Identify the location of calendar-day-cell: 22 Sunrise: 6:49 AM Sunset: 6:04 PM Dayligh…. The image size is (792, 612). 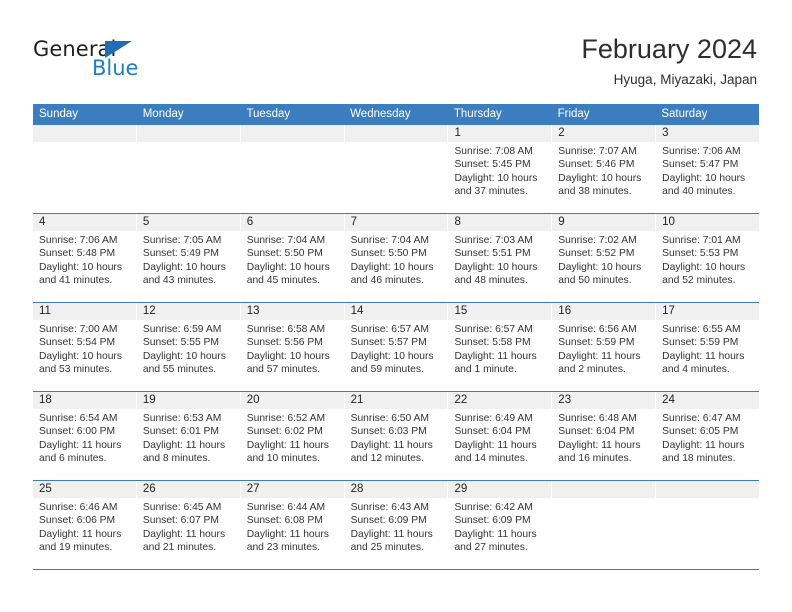
(500, 436).